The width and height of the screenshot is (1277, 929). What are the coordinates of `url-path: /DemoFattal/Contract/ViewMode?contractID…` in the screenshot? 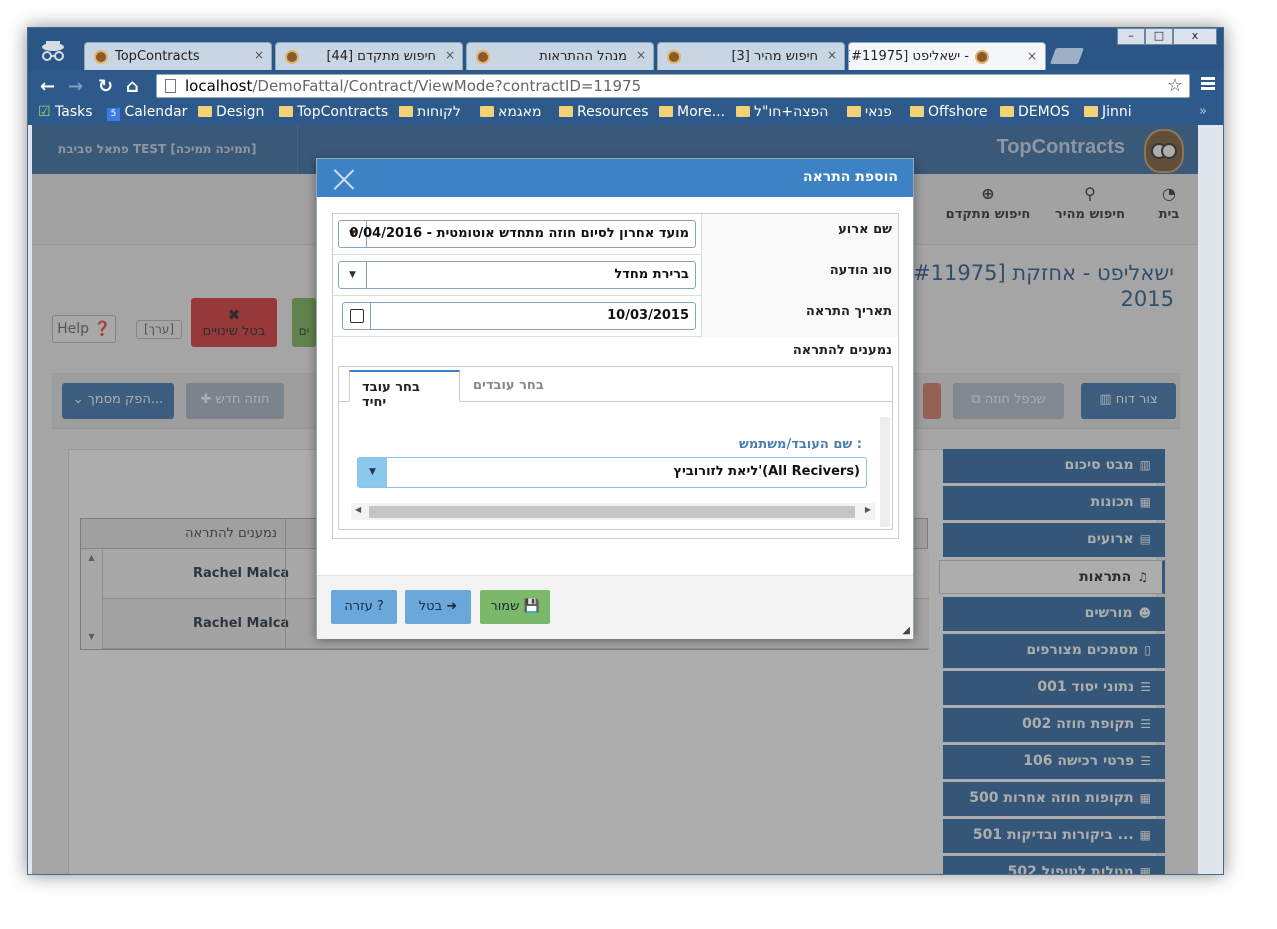 It's located at (447, 86).